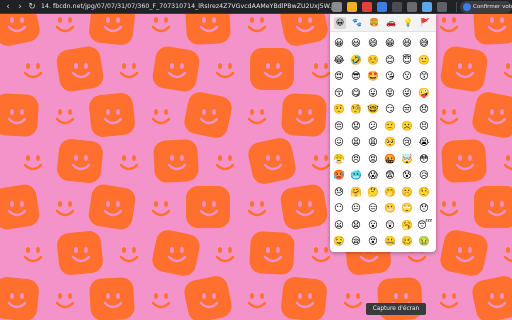  What do you see at coordinates (412, 7) in the screenshot?
I see `grey-extension-icon` at bounding box center [412, 7].